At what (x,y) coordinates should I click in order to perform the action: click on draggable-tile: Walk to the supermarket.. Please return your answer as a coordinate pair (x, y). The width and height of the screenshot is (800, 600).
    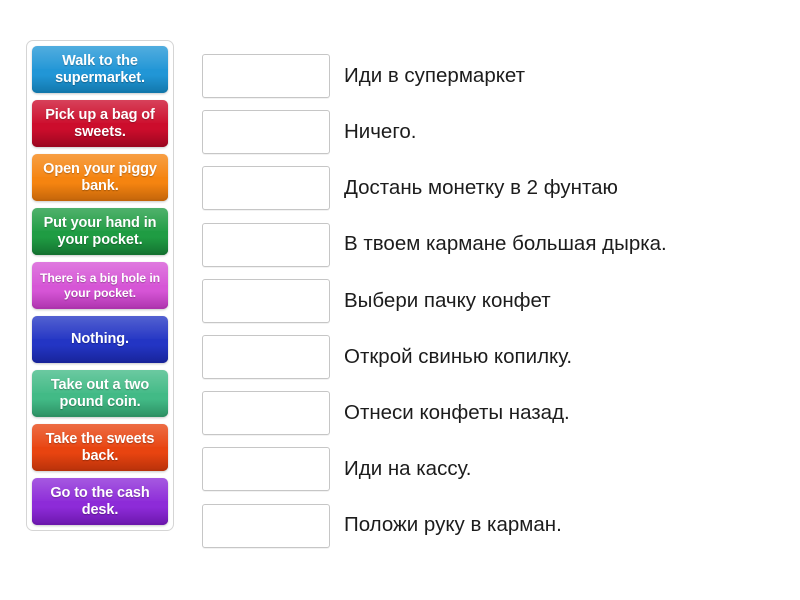
    Looking at the image, I should click on (100, 69).